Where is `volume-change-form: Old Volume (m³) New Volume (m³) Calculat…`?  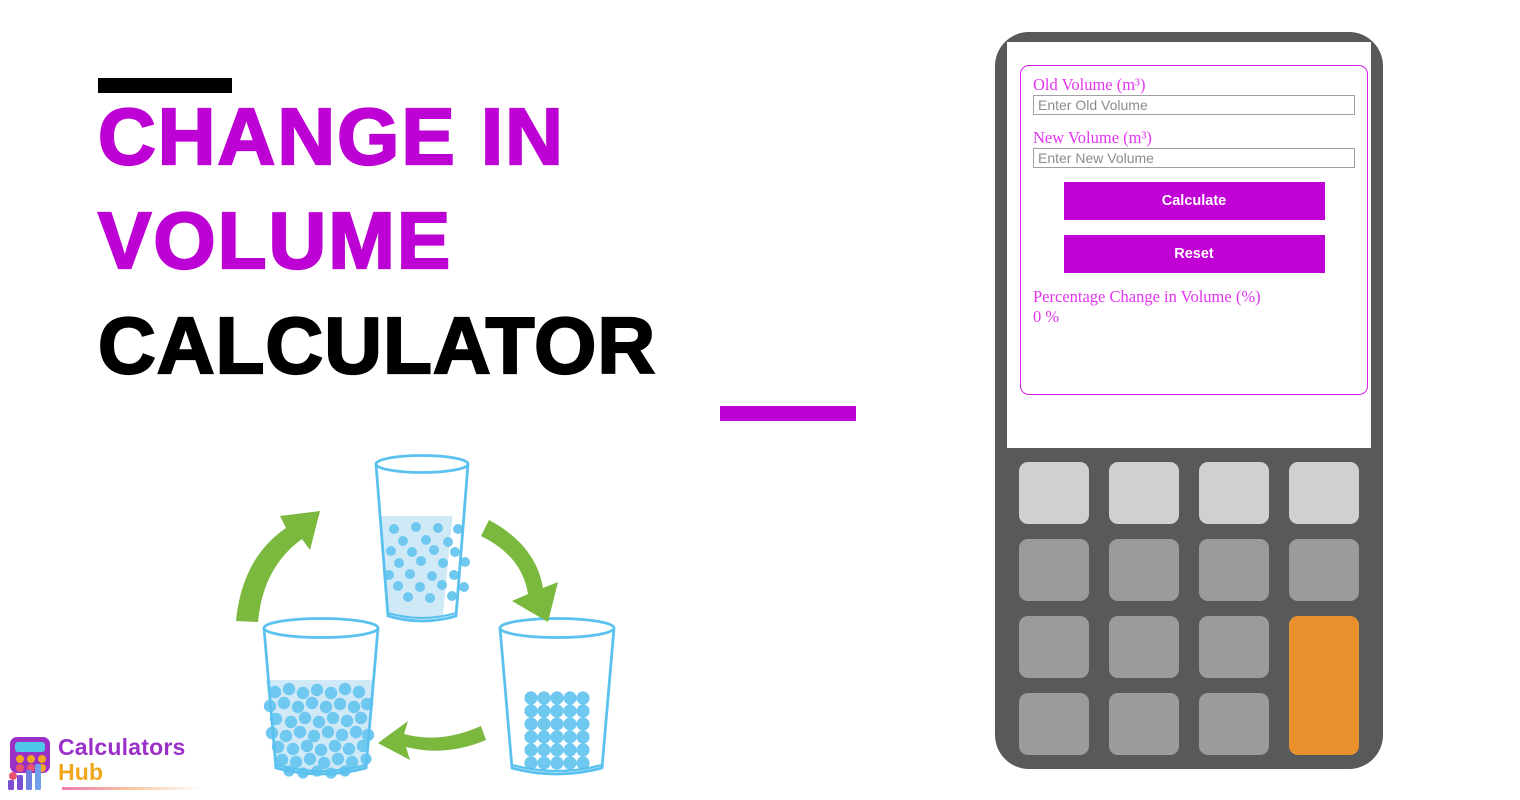
volume-change-form: Old Volume (m³) New Volume (m³) Calculat… is located at coordinates (1194, 230).